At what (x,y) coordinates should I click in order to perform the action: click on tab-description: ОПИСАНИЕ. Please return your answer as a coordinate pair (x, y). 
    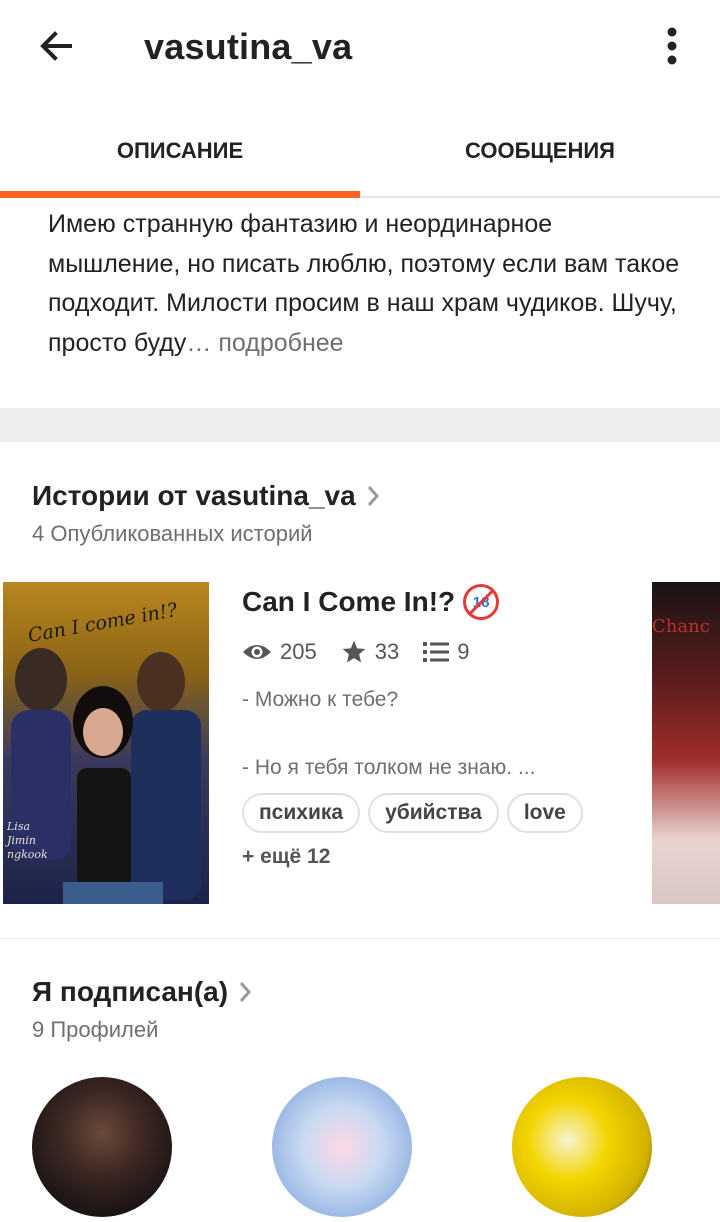
    Looking at the image, I should click on (180, 148).